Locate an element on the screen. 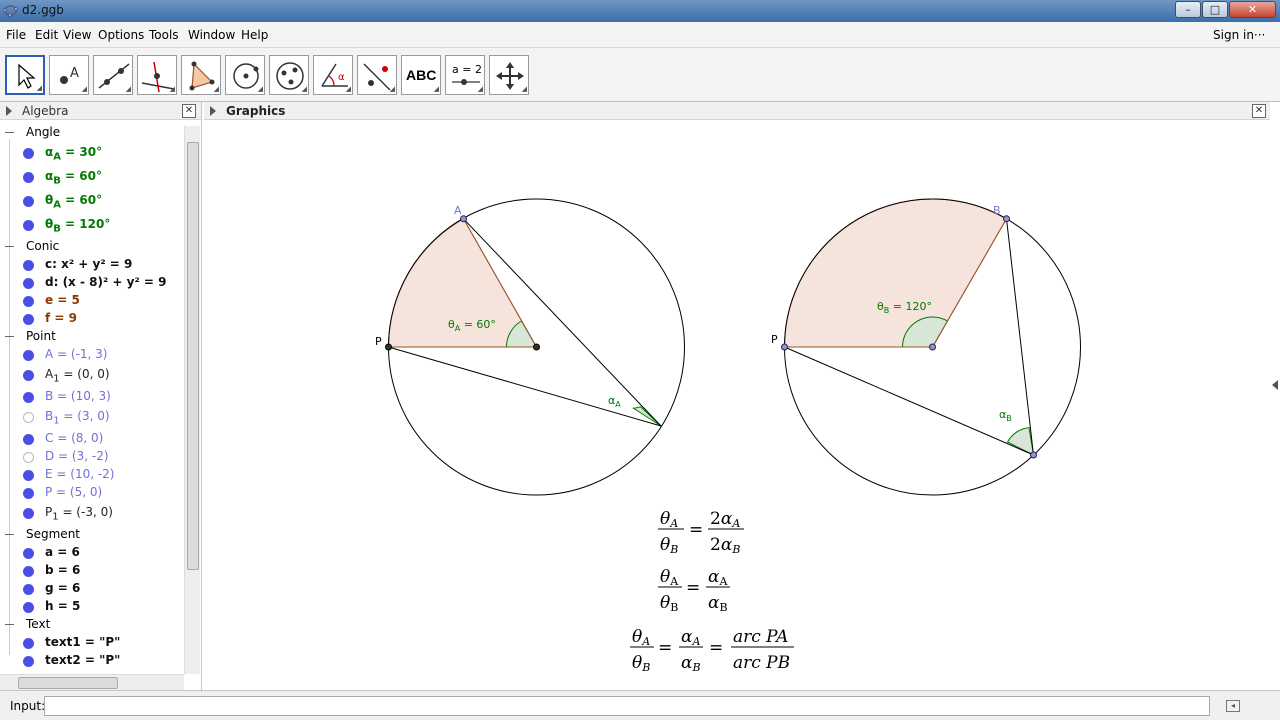  circle-tool-button: ◢ is located at coordinates (245, 75).